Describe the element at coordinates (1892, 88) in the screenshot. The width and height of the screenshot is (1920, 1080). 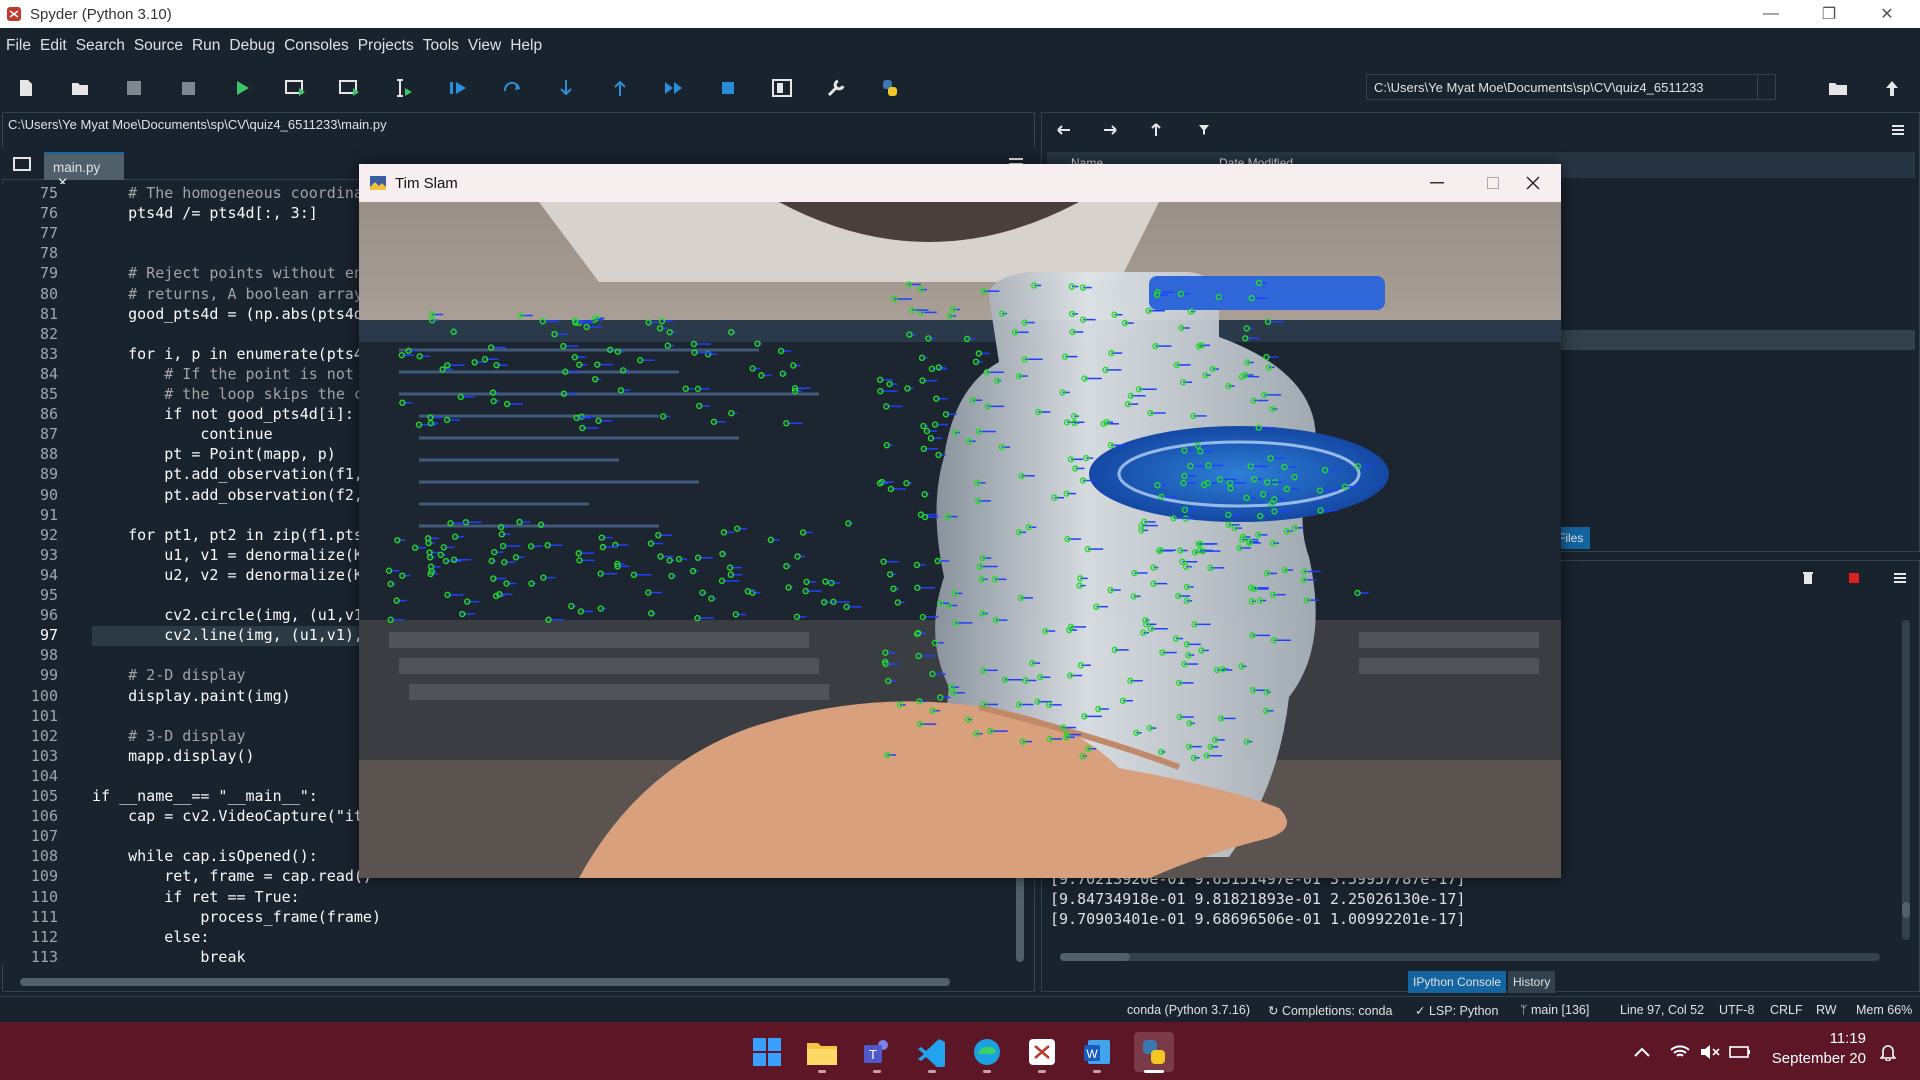
I see `parent-directory-icon` at that location.